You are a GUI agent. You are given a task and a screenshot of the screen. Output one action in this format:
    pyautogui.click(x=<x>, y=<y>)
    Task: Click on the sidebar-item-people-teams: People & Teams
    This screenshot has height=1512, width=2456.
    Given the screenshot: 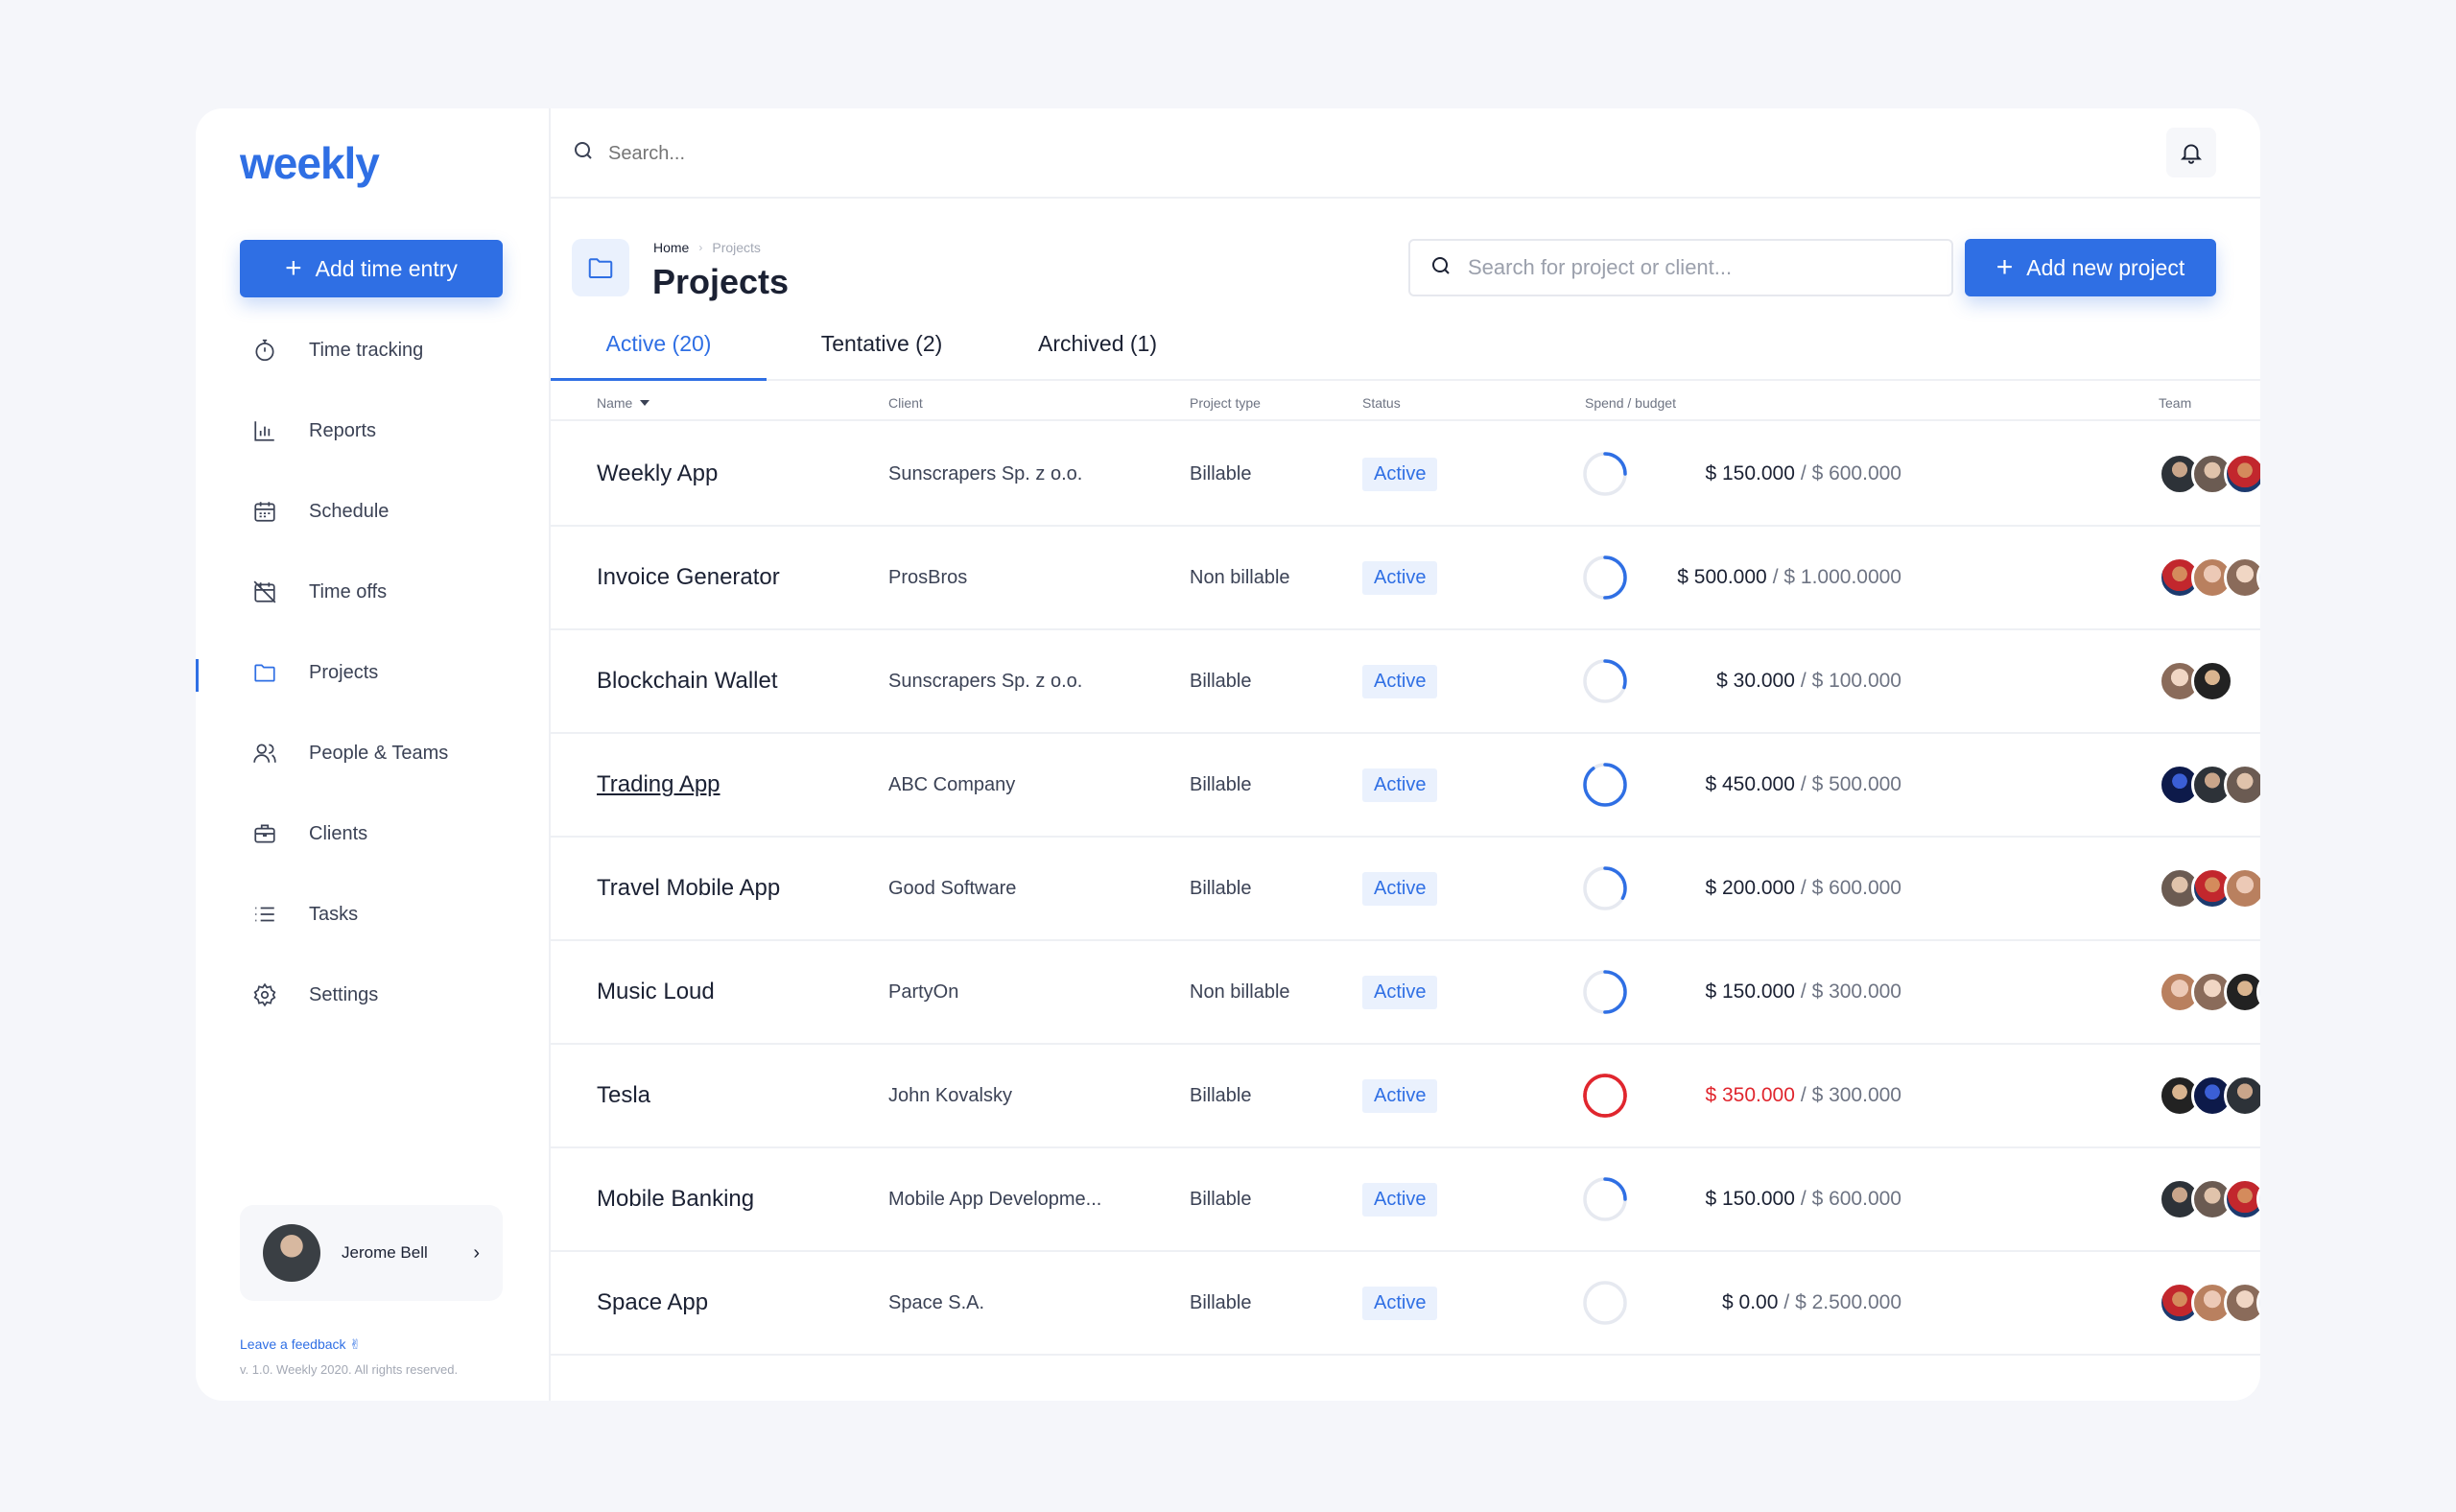 What is the action you would take?
    pyautogui.click(x=372, y=753)
    